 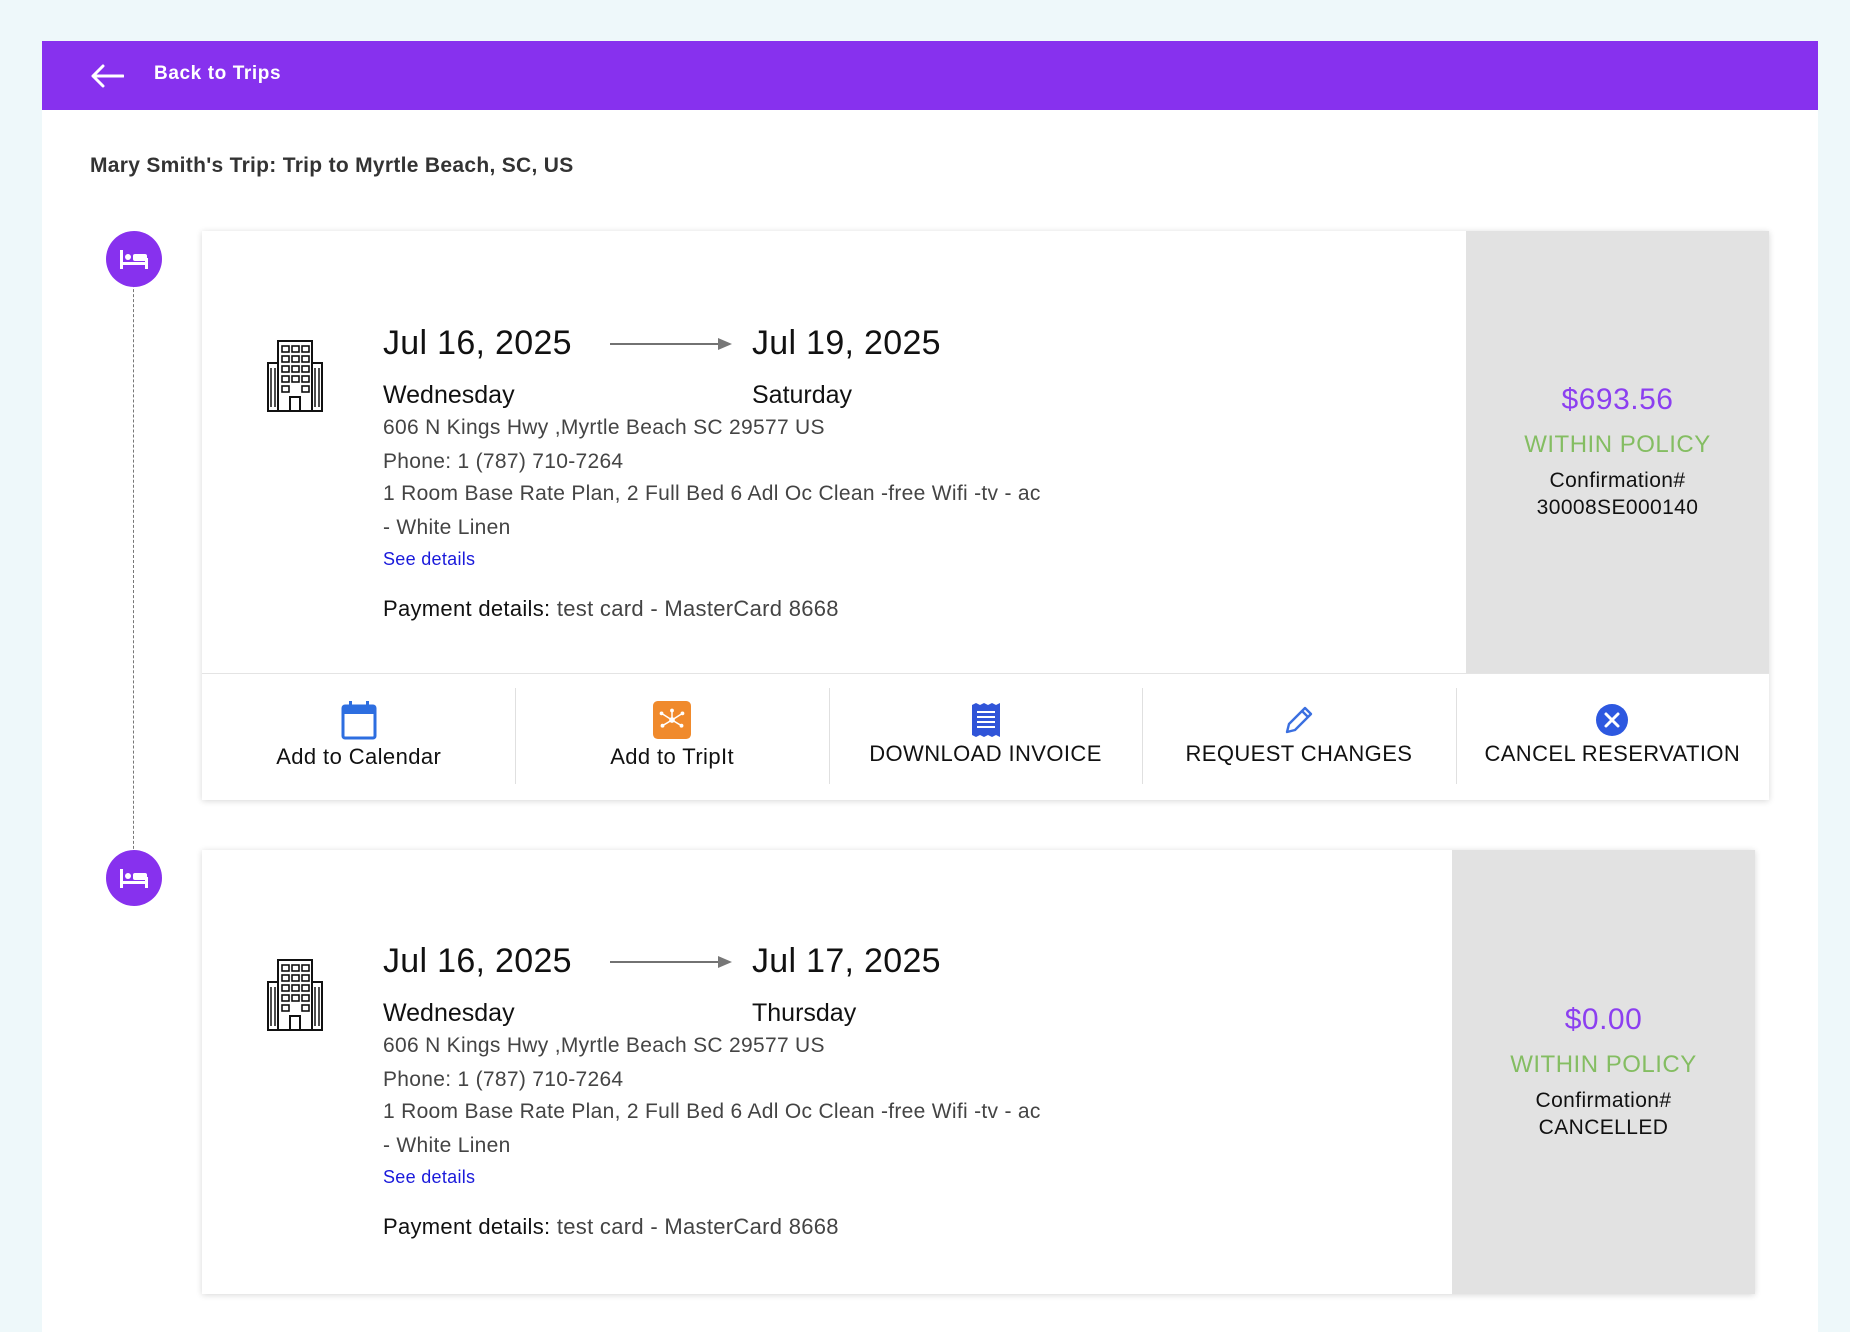 I want to click on close-circle-icon, so click(x=1612, y=720).